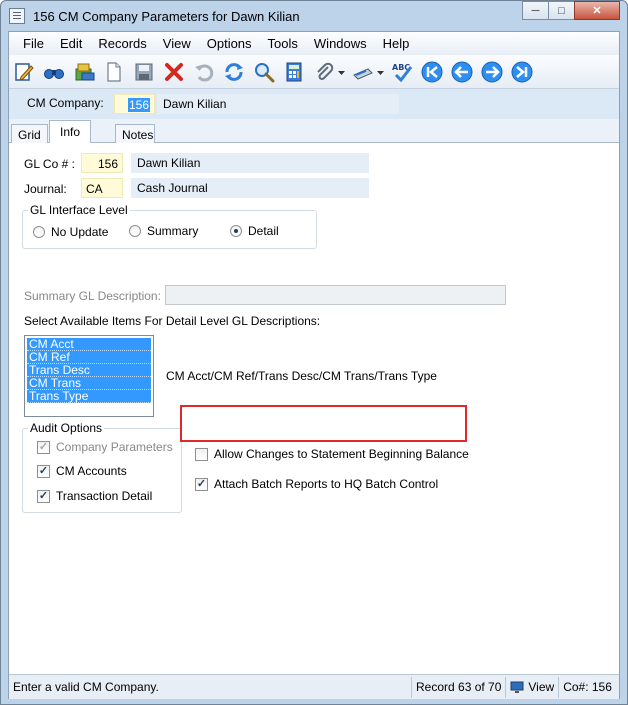  What do you see at coordinates (541, 687) in the screenshot?
I see `status-mode-label: View` at bounding box center [541, 687].